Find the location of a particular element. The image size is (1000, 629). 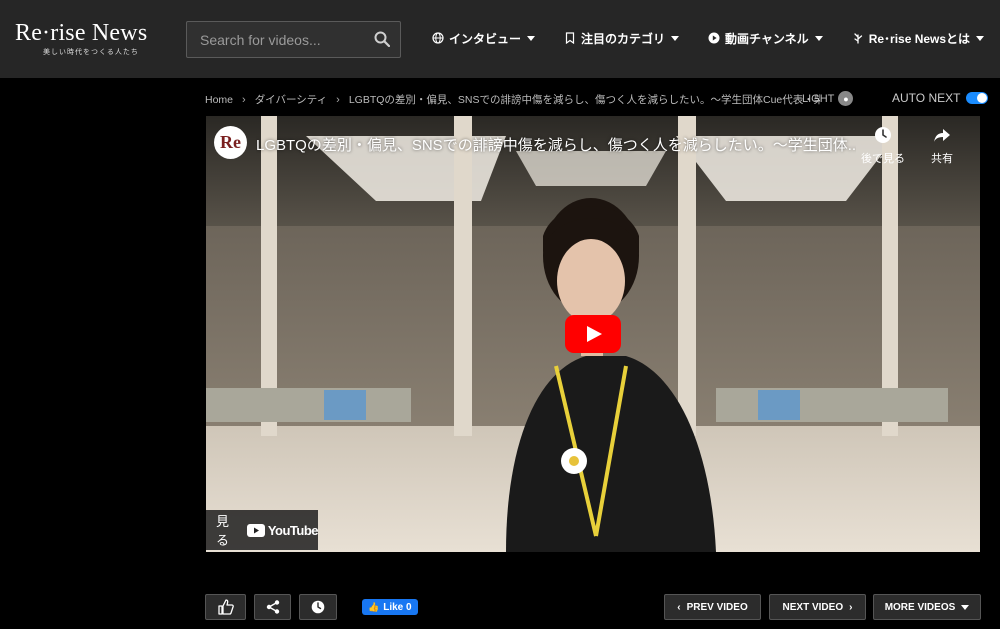

youtube-logo-icon is located at coordinates (255, 530).